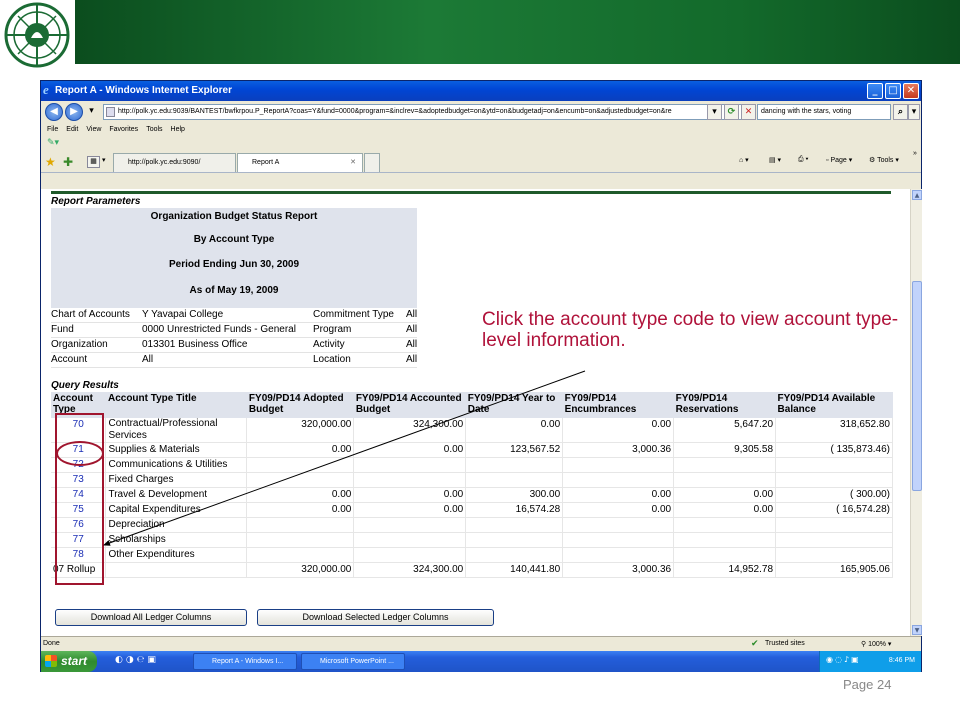 The width and height of the screenshot is (960, 720). I want to click on menu-edit: Edit, so click(72, 131).